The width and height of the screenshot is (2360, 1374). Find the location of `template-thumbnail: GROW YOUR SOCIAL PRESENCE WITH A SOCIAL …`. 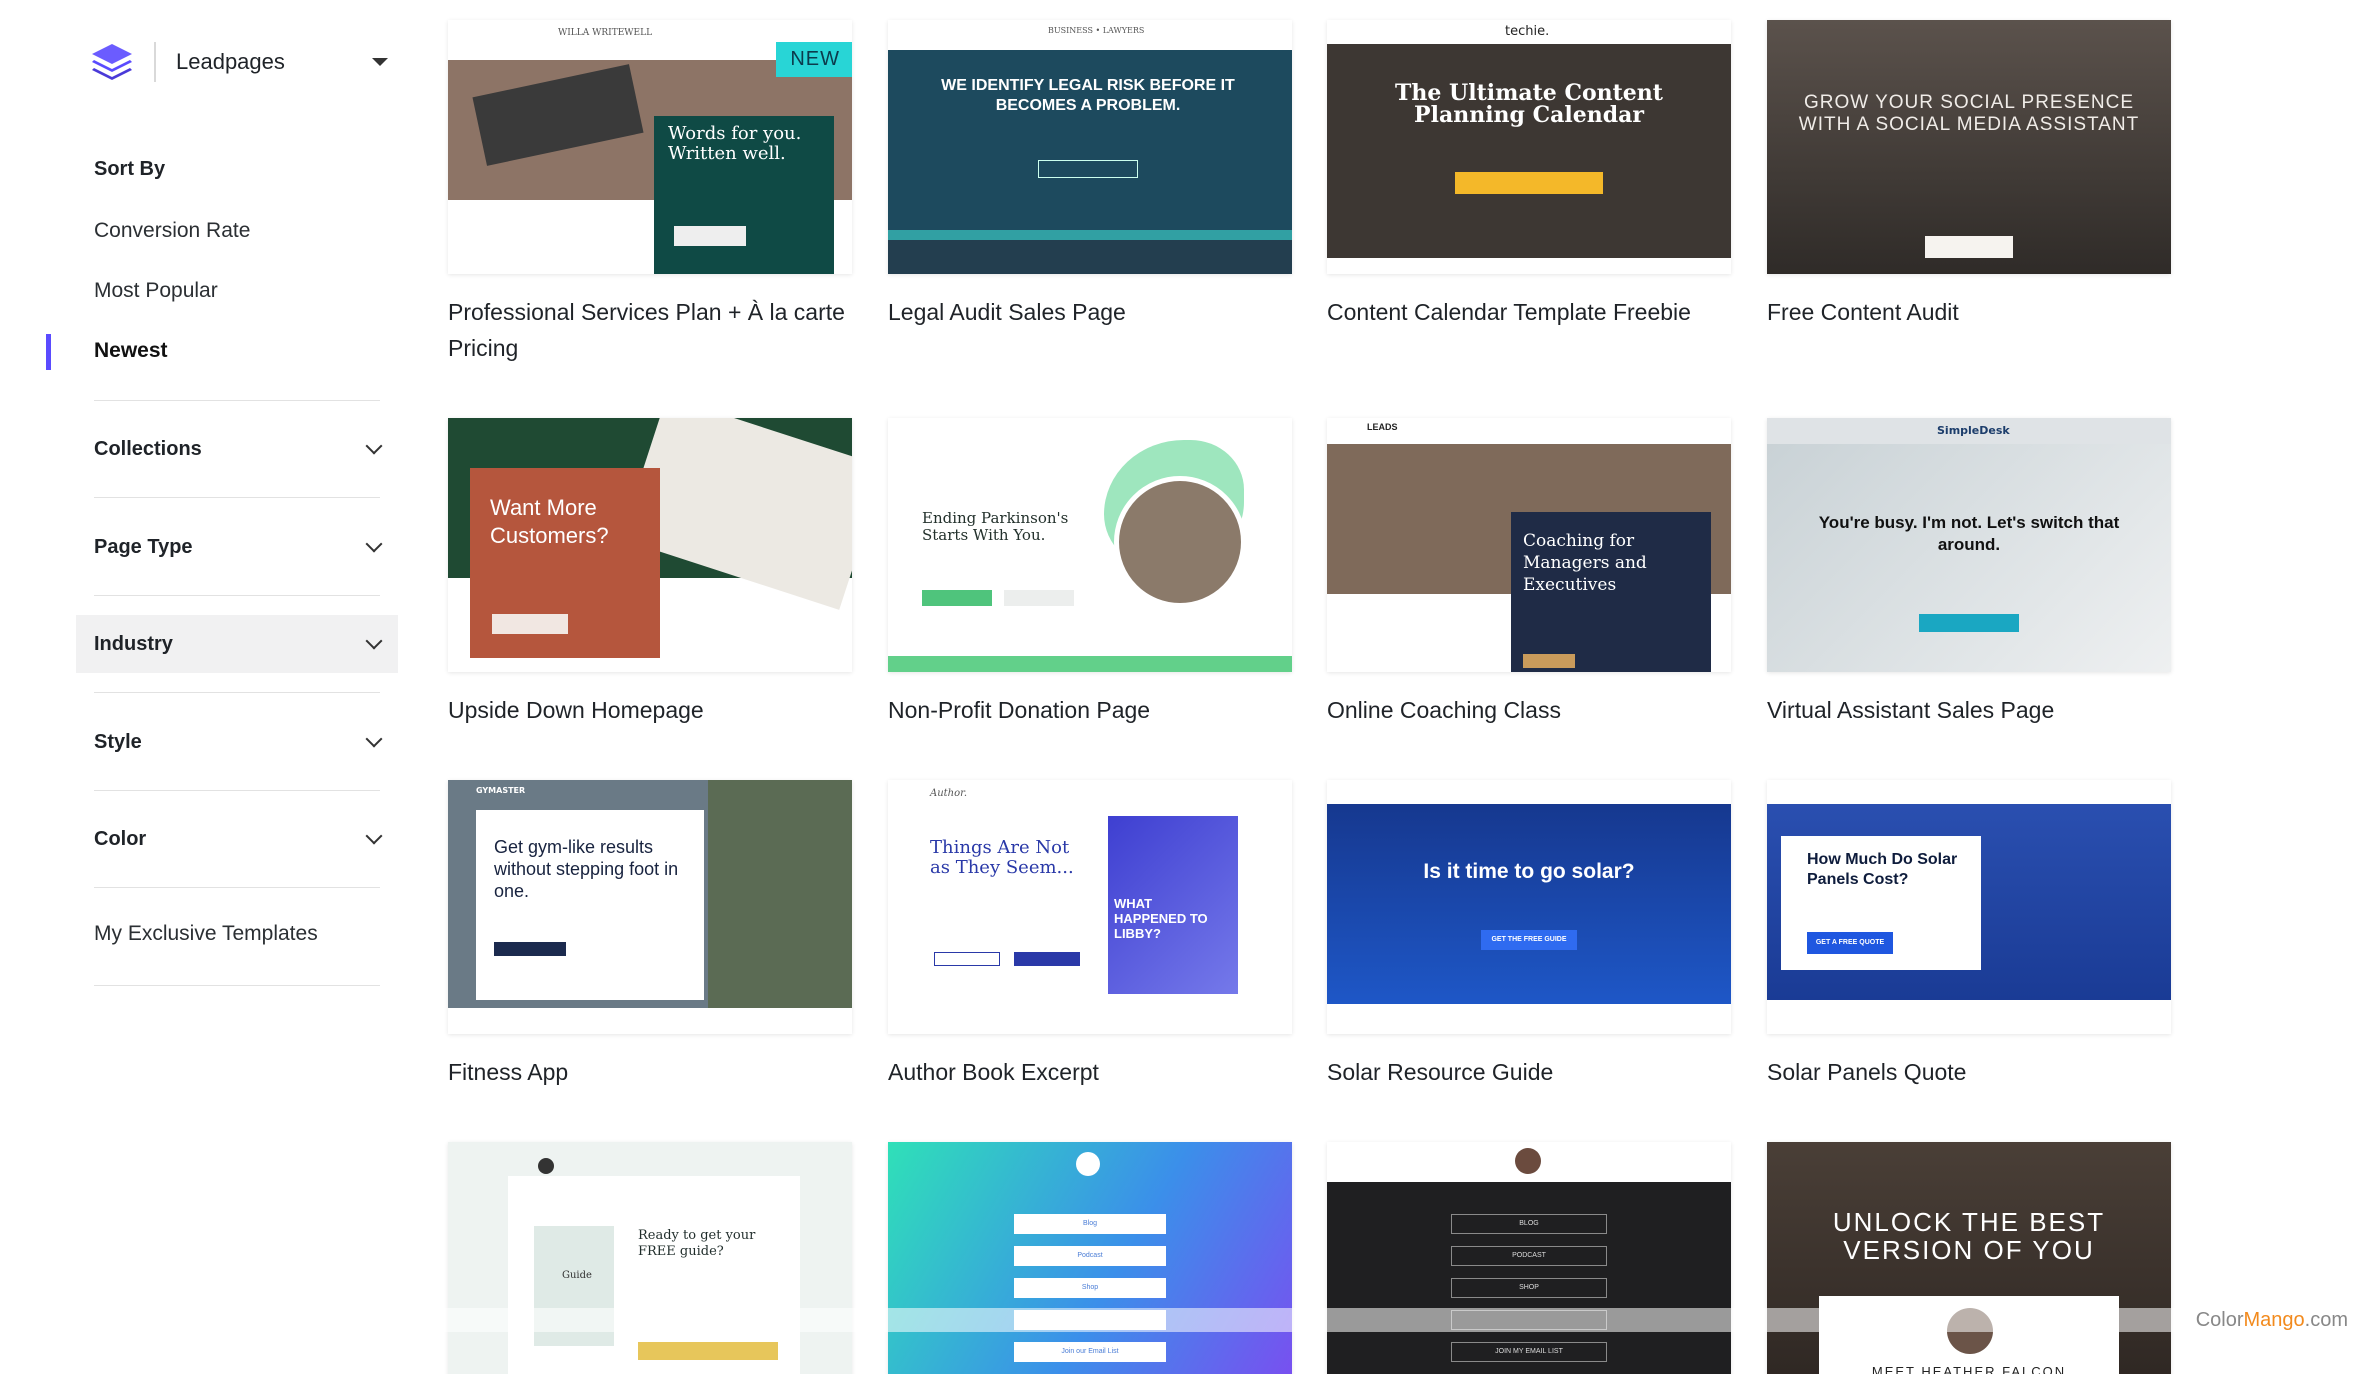

template-thumbnail: GROW YOUR SOCIAL PRESENCE WITH A SOCIAL … is located at coordinates (1969, 147).